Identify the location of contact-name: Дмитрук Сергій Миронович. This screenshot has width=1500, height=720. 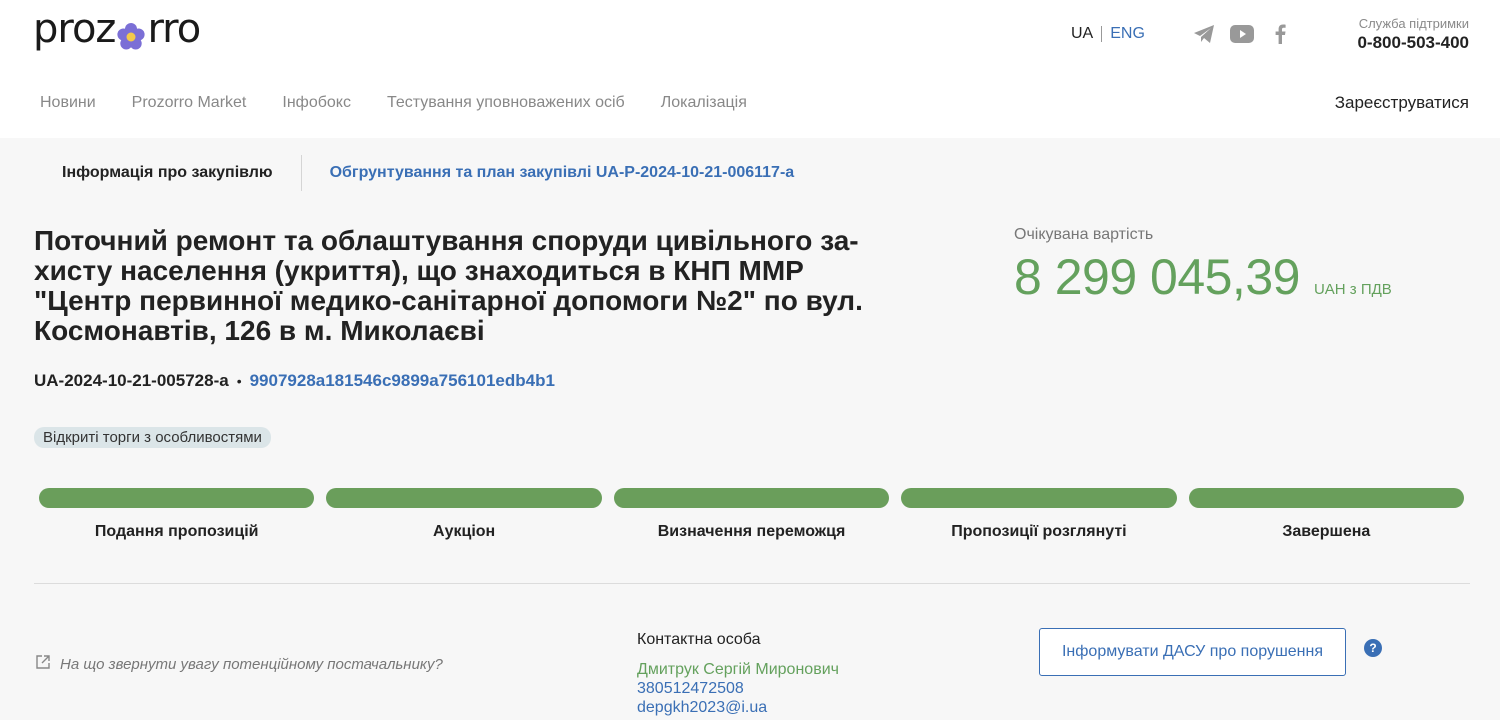
(738, 669).